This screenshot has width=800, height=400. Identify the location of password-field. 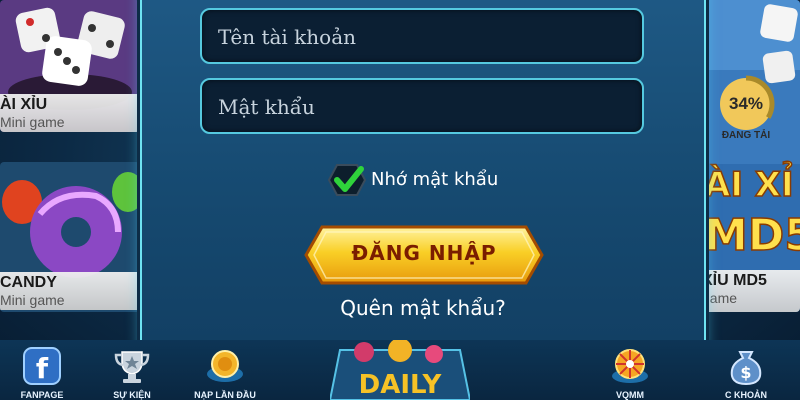
(422, 106).